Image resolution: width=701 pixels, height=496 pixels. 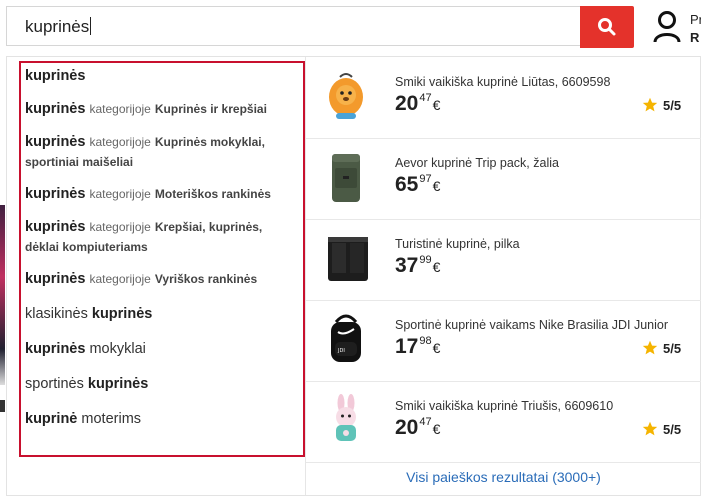 What do you see at coordinates (503, 179) in the screenshot?
I see `product-item: Aevor kuprinė Trip pack, žalia 6597€` at bounding box center [503, 179].